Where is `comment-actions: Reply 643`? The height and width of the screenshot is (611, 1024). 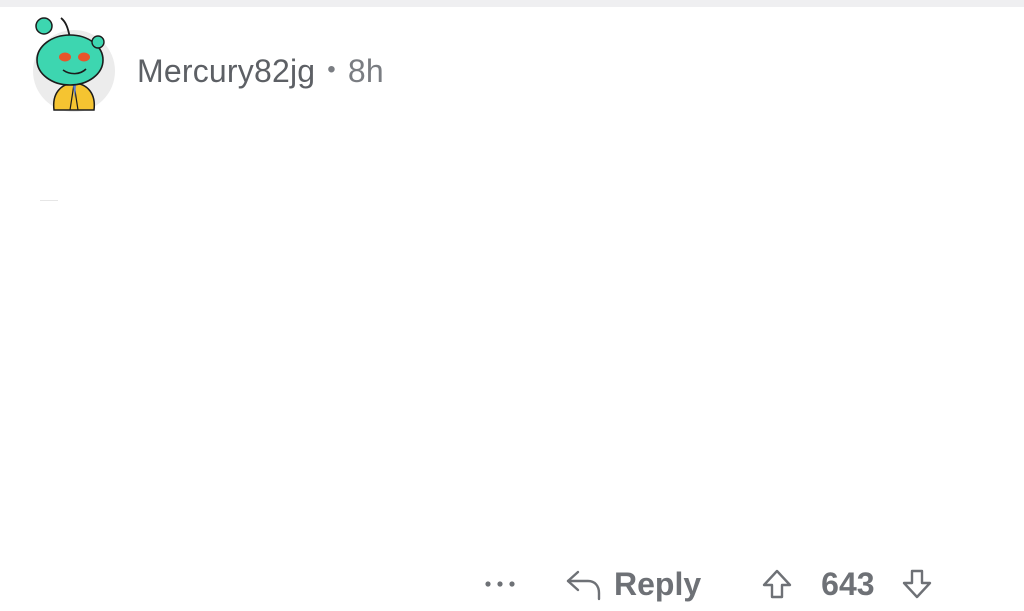
comment-actions: Reply 643 is located at coordinates (708, 584).